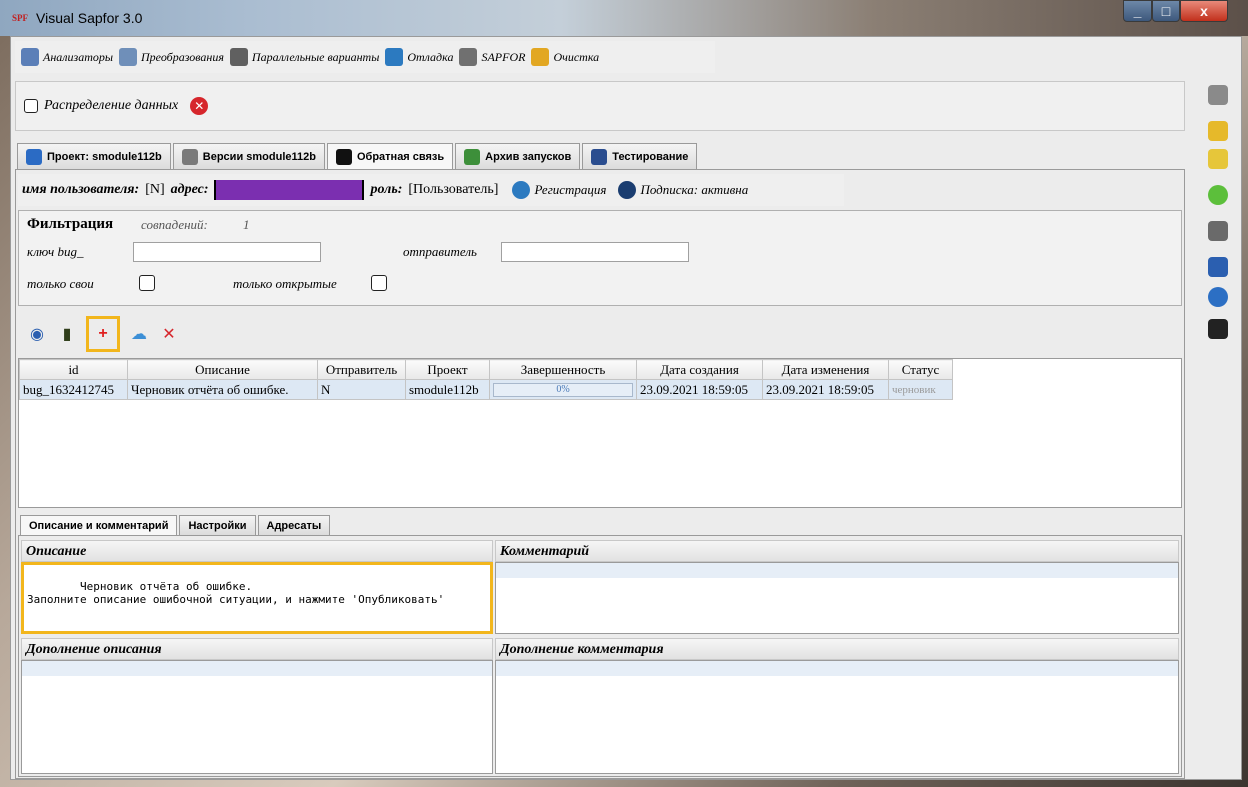 The height and width of the screenshot is (787, 1248). Describe the element at coordinates (699, 389) in the screenshot. I see `cell-created: 23.09.2021 18:59:05` at that location.